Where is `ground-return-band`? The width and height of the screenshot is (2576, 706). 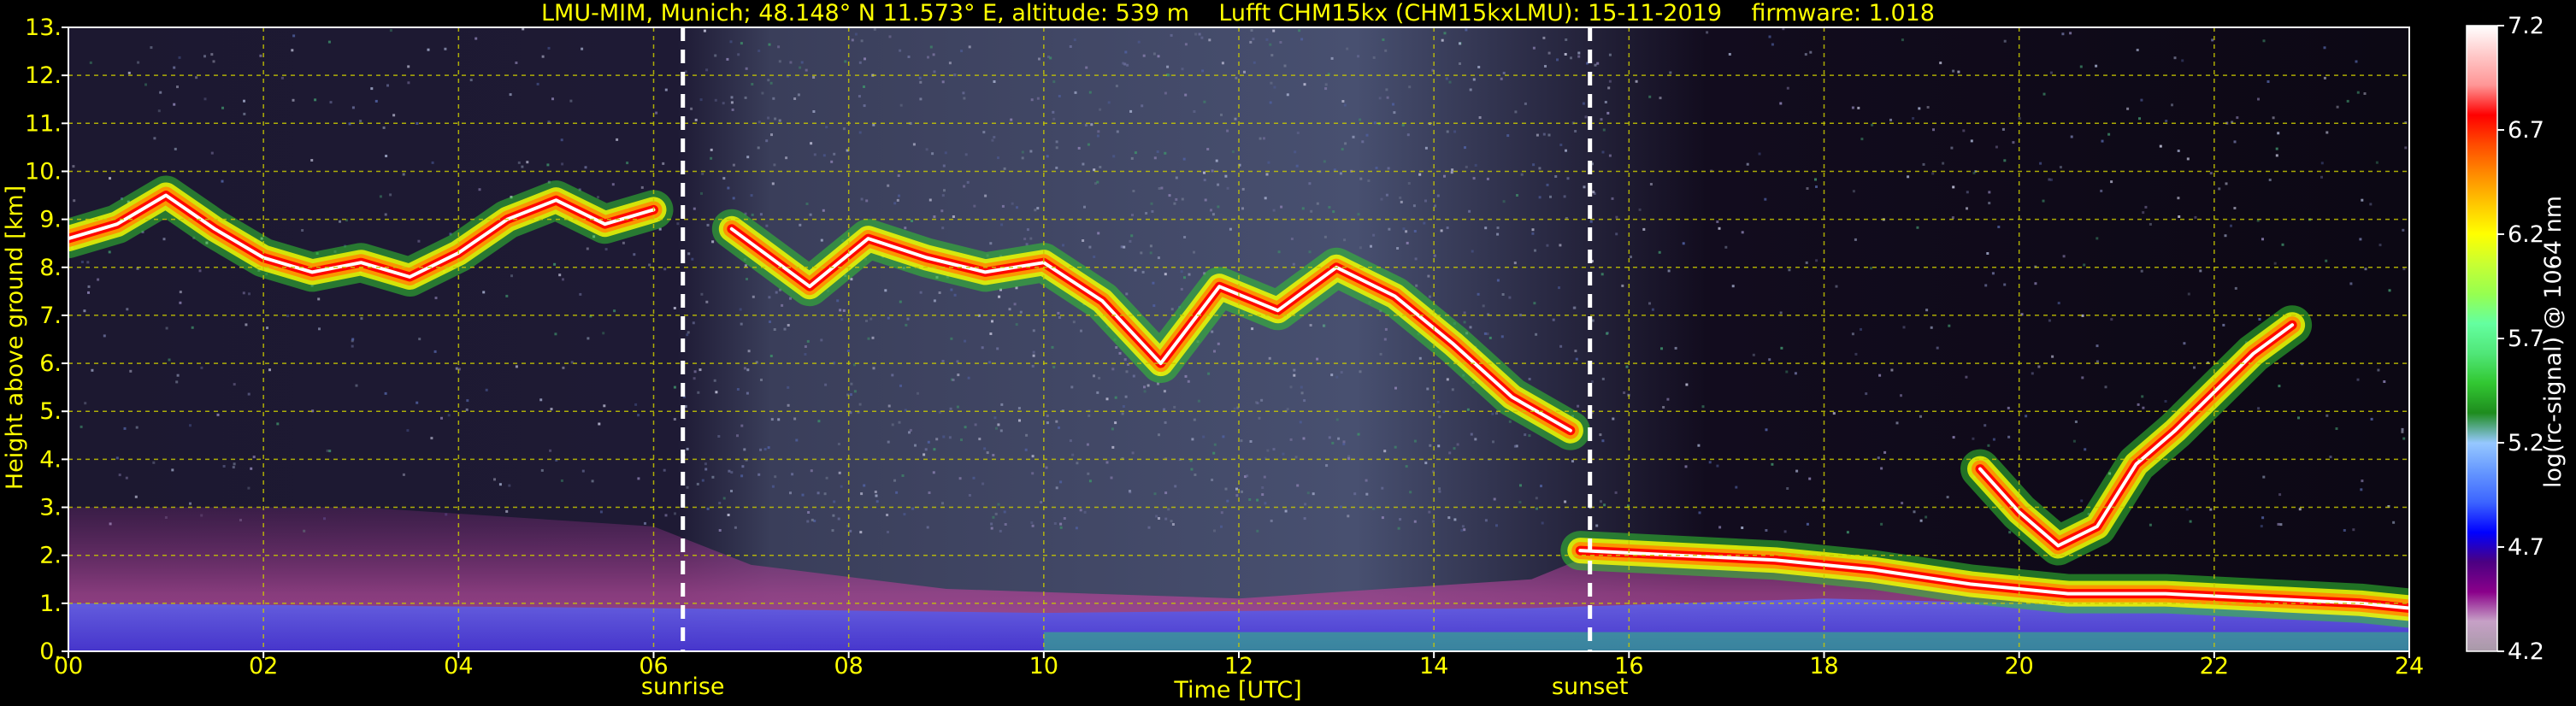
ground-return-band is located at coordinates (1726, 641).